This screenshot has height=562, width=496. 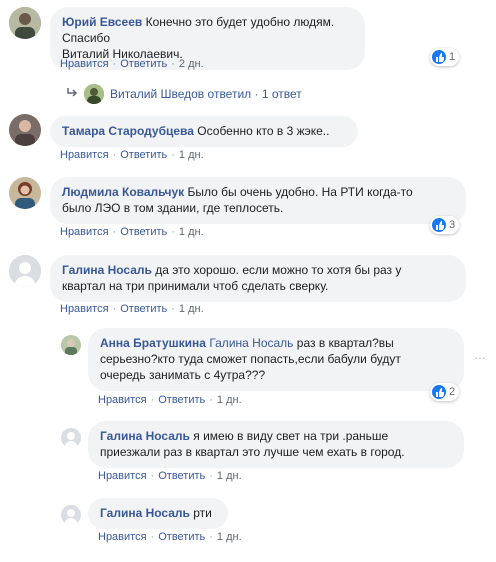 I want to click on timestamp: 2 дн., so click(x=191, y=64).